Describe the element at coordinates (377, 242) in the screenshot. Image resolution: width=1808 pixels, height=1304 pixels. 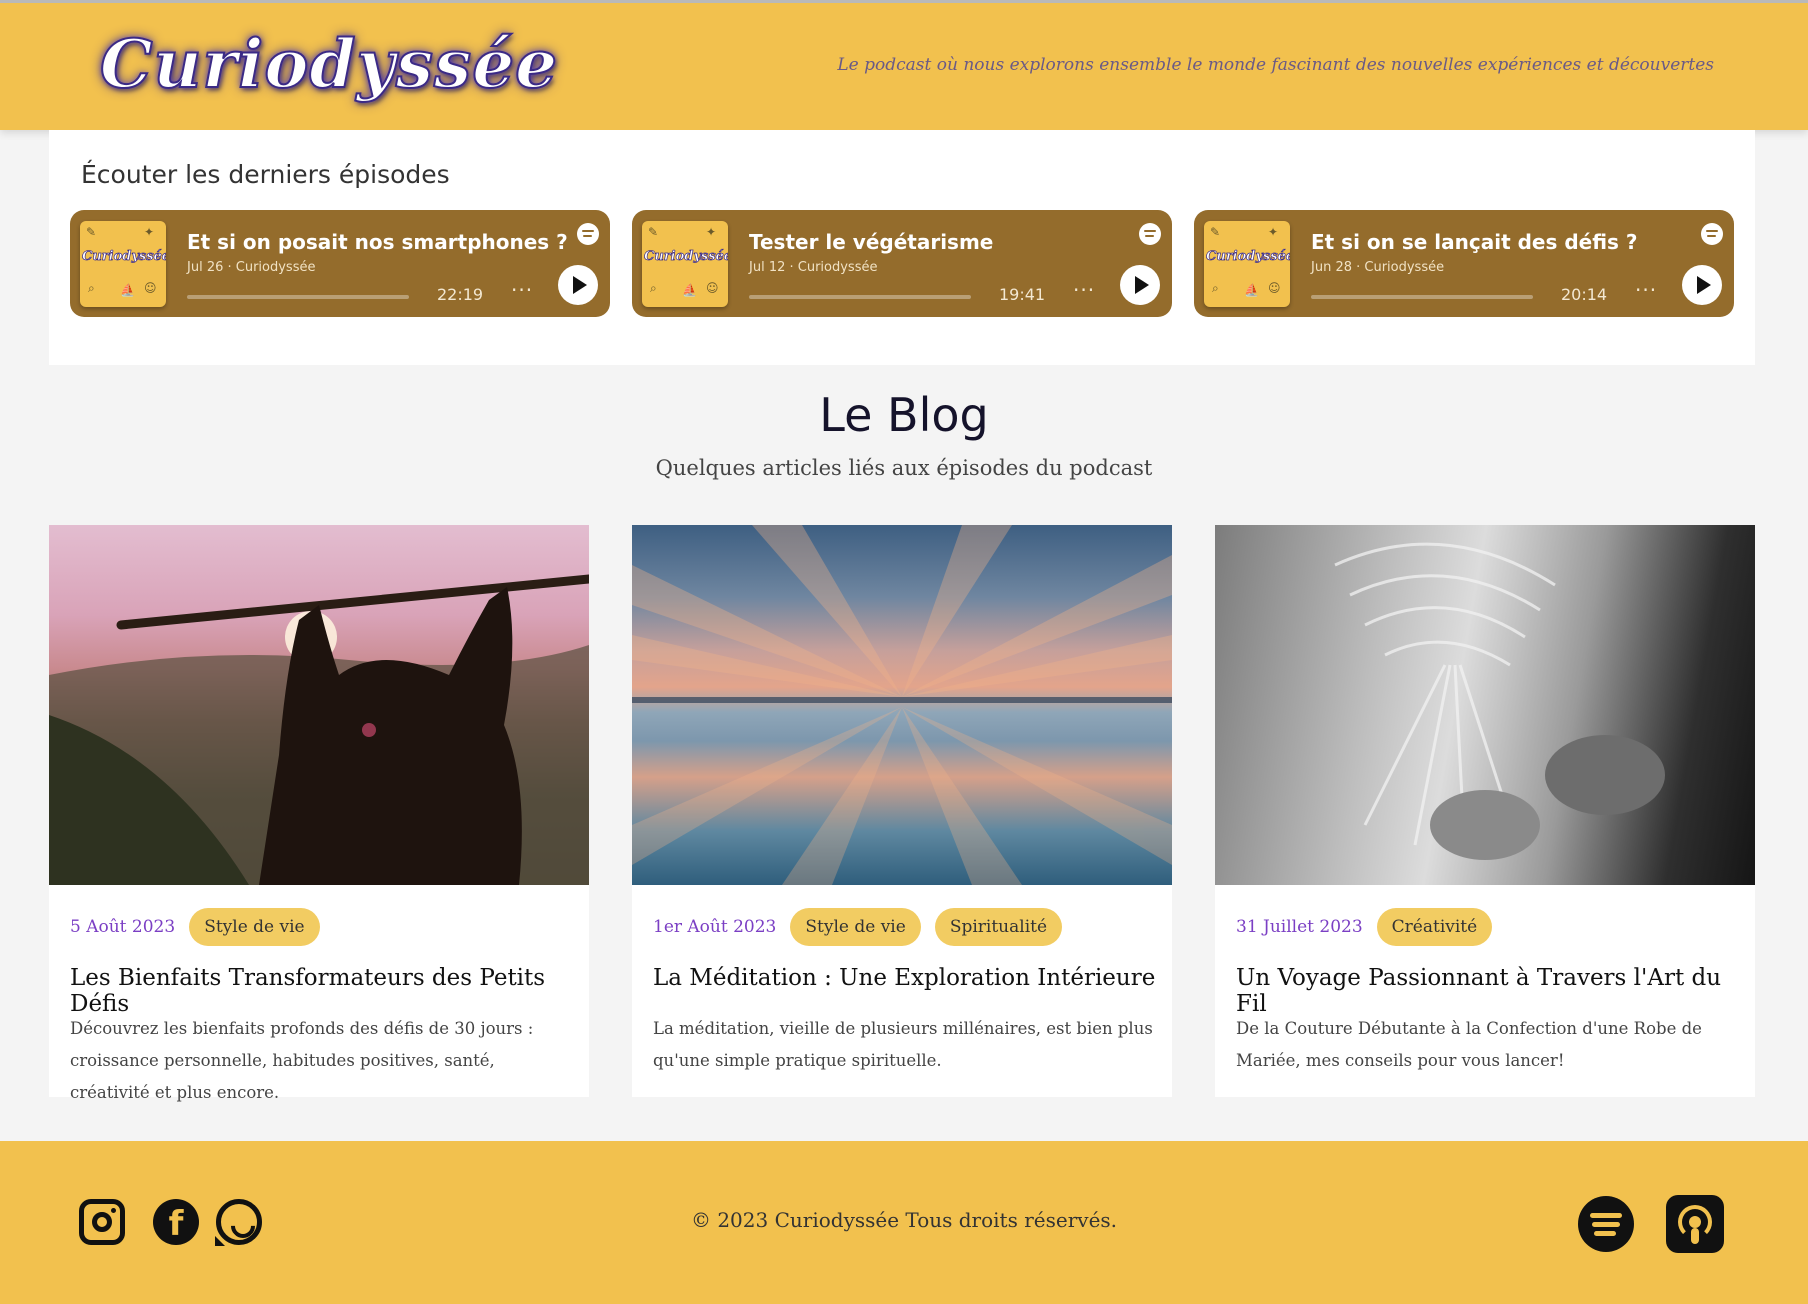
I see `episode-title: Et si on posait nos smartphones ?` at that location.